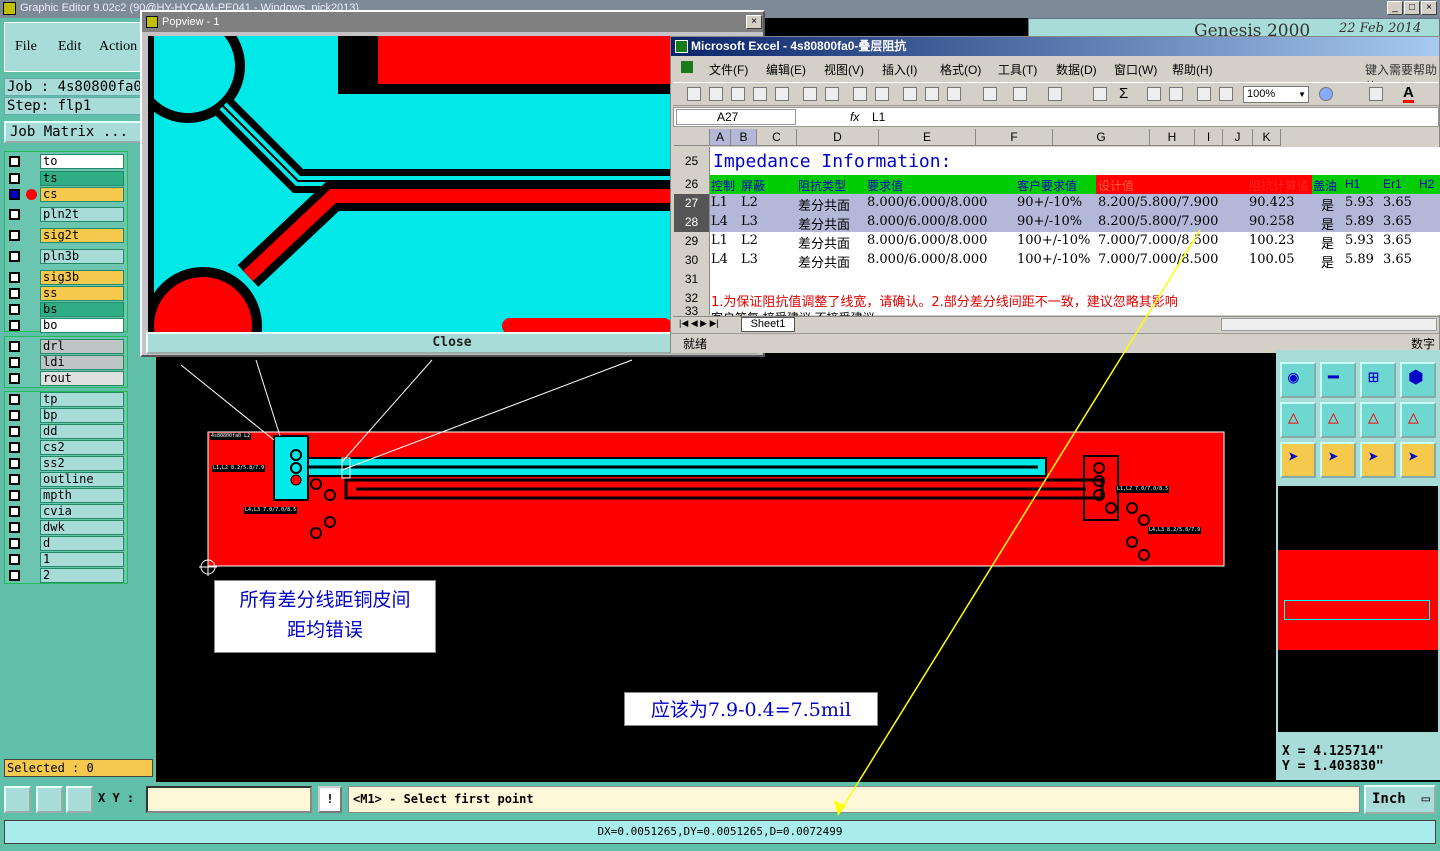 The height and width of the screenshot is (851, 1440). I want to click on formula-input: L1, so click(878, 117).